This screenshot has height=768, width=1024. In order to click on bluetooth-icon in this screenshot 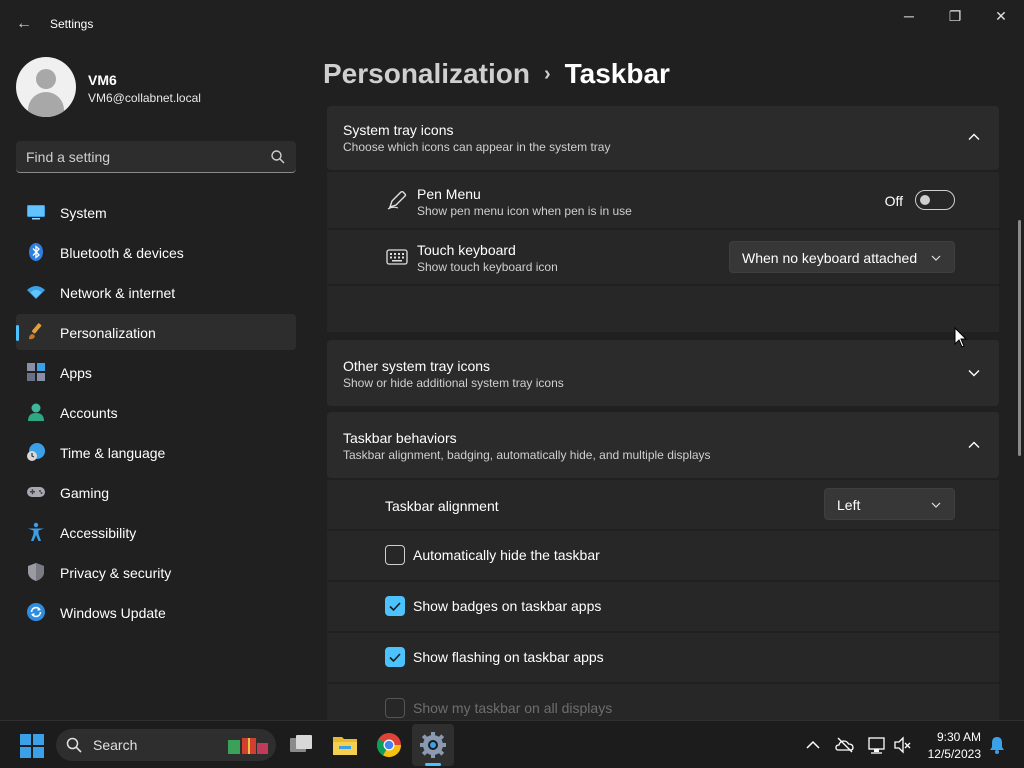, I will do `click(36, 252)`.